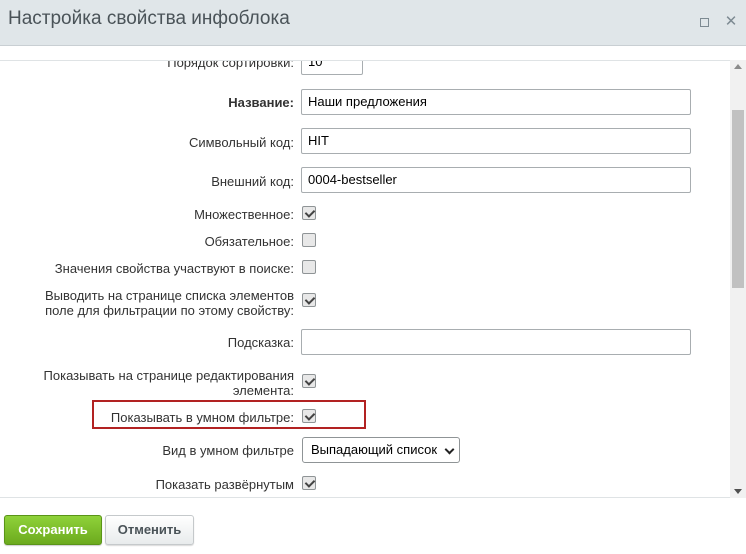  What do you see at coordinates (704, 22) in the screenshot?
I see `maximize-icon` at bounding box center [704, 22].